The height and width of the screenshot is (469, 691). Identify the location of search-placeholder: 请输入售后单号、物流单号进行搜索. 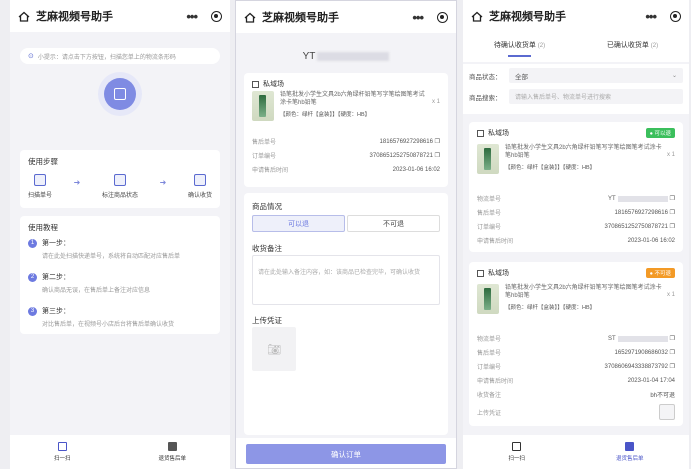
(563, 98).